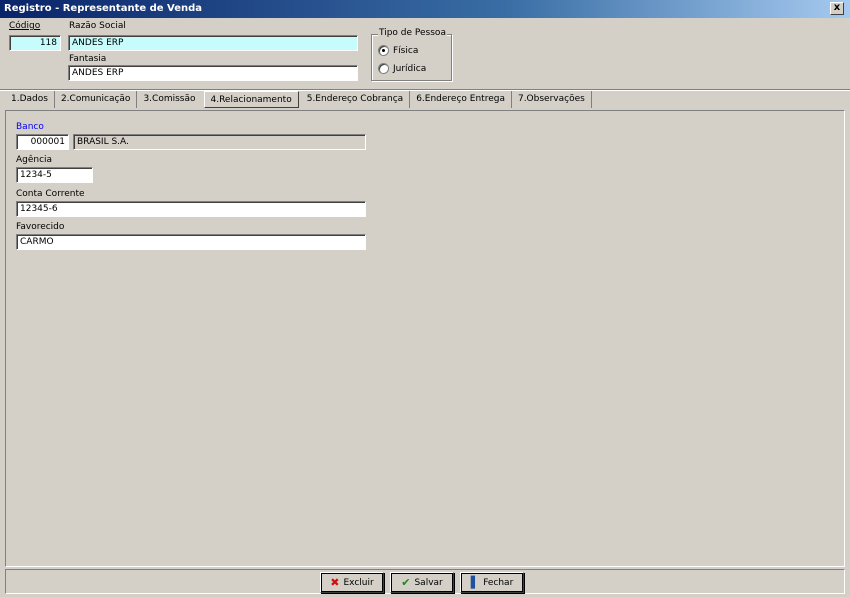 This screenshot has height=597, width=850. I want to click on fantasia-field: ANDES ERP, so click(213, 73).